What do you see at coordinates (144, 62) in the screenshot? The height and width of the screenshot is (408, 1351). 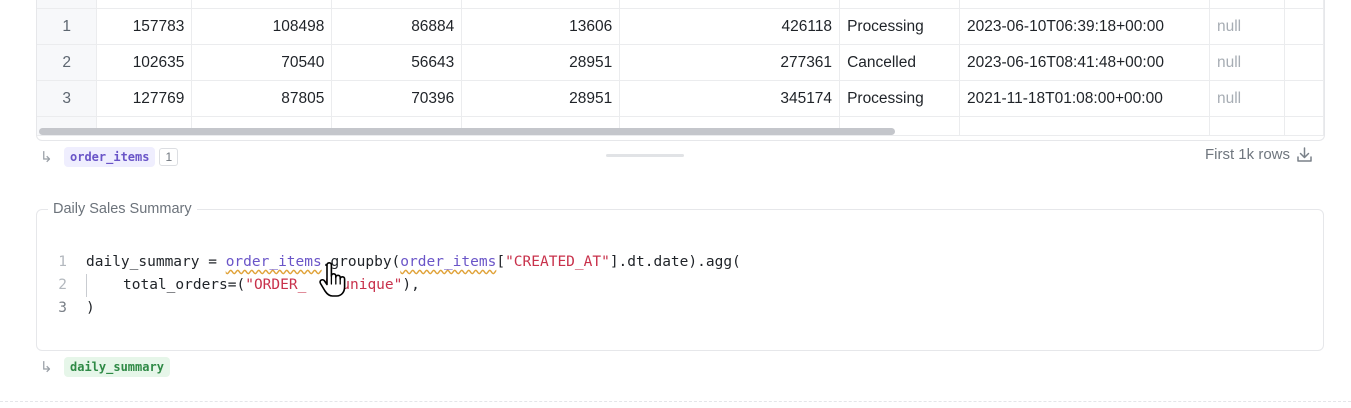 I see `table-cell: 102635` at bounding box center [144, 62].